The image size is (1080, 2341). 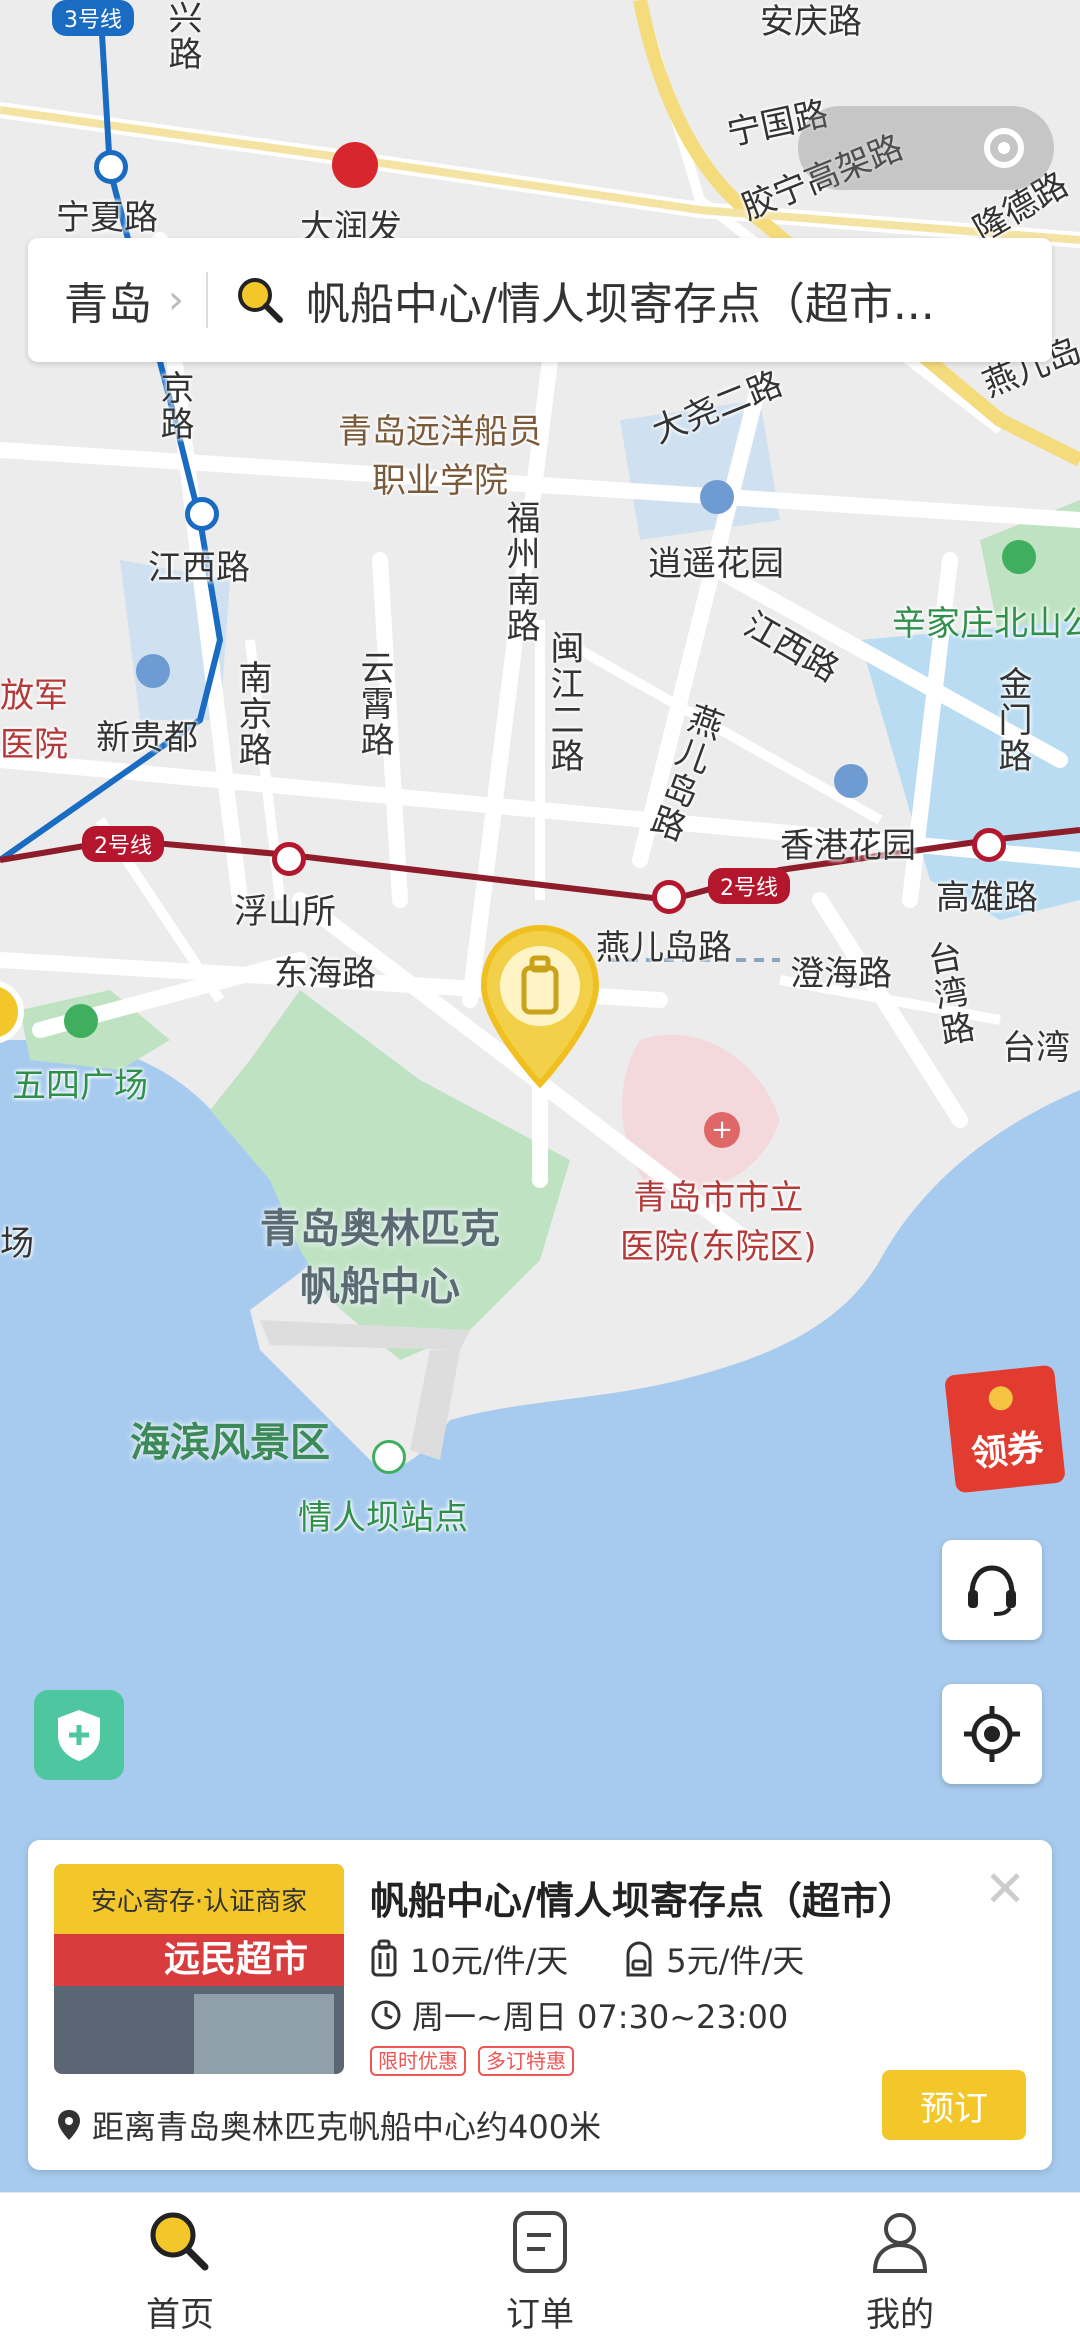 What do you see at coordinates (418, 2061) in the screenshot?
I see `promo-tag: 限时优惠` at bounding box center [418, 2061].